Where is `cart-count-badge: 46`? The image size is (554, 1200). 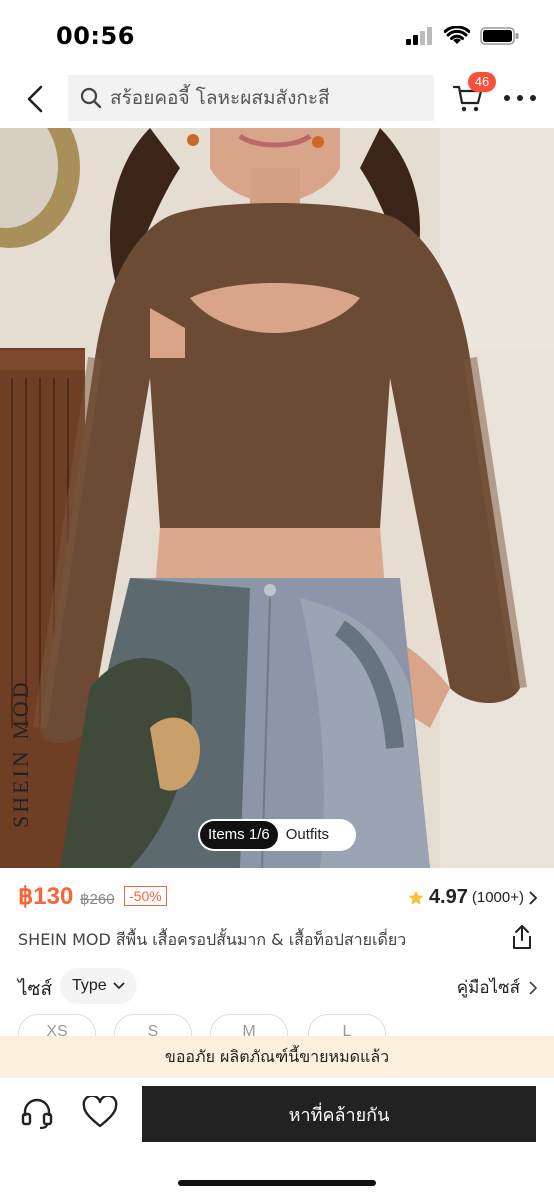
cart-count-badge: 46 is located at coordinates (482, 82).